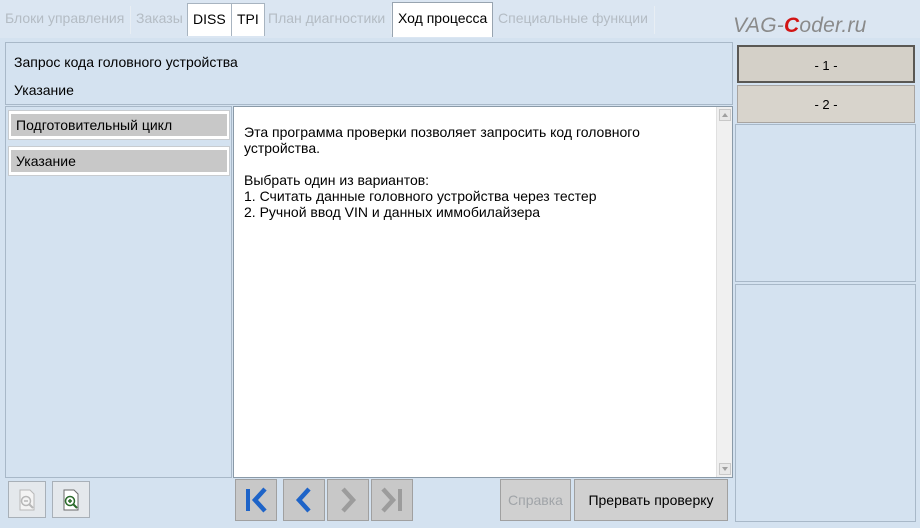 The image size is (920, 528). I want to click on tab-orders: Заказы, so click(159, 19).